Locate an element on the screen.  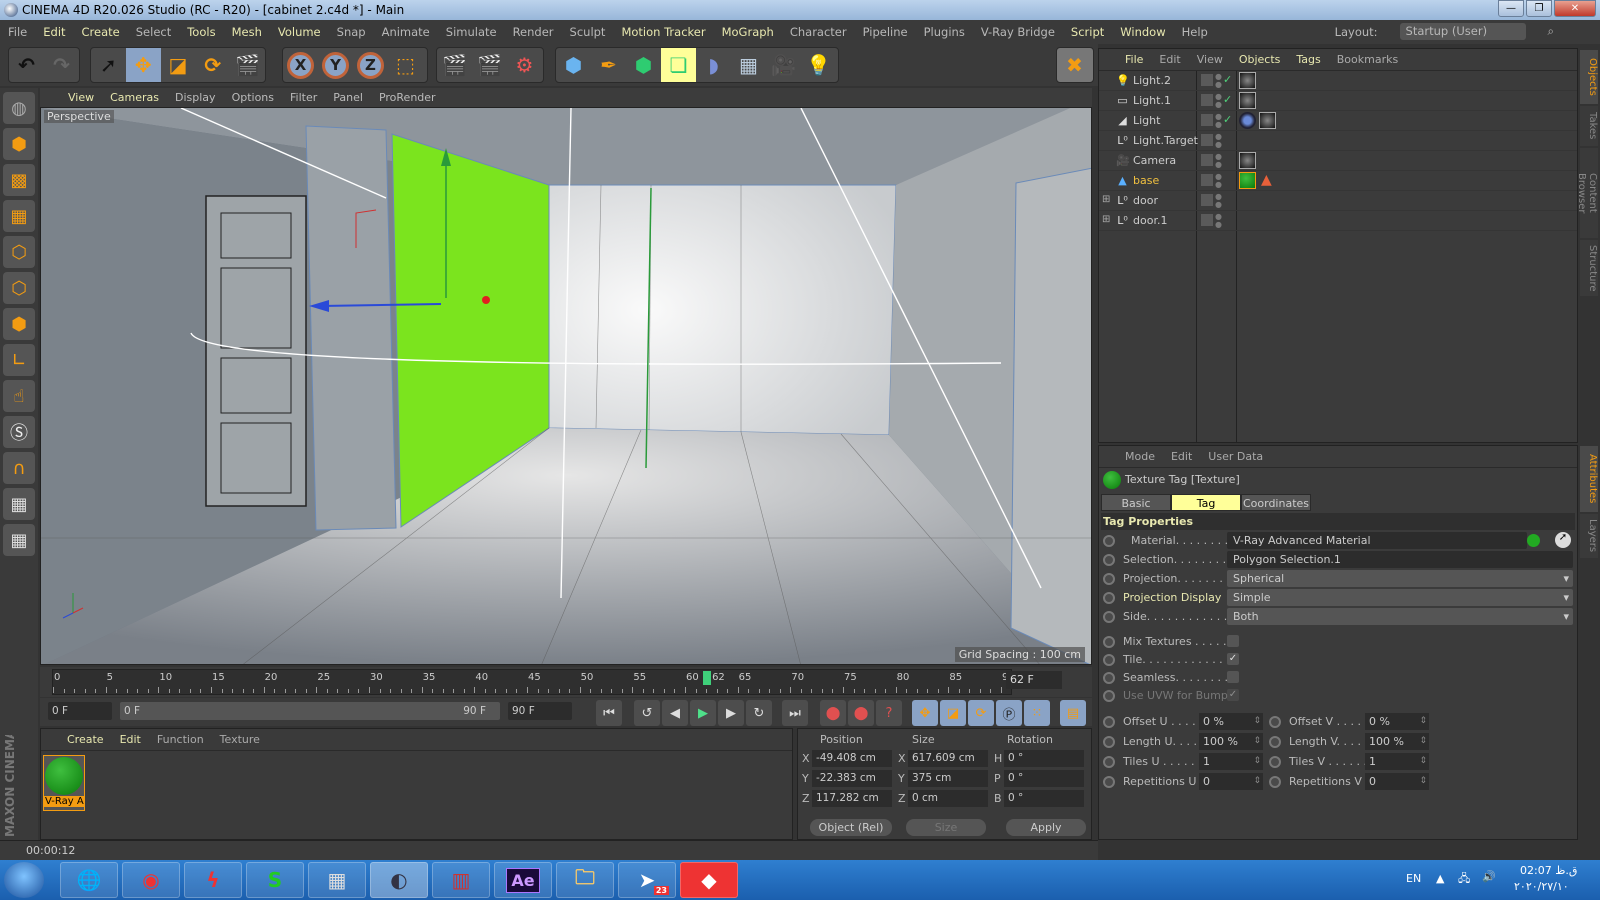
lock-workplane-icon: ▦ is located at coordinates (19, 540).